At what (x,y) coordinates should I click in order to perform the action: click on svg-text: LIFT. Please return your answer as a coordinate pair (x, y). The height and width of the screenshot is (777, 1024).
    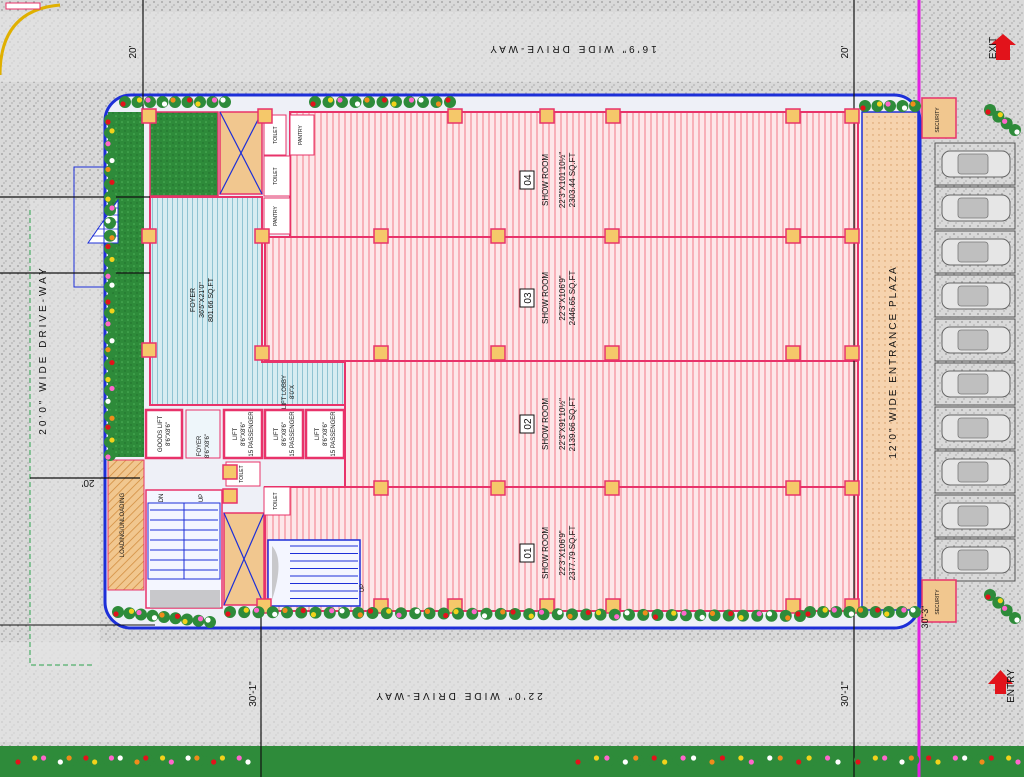
    Looking at the image, I should click on (277, 434).